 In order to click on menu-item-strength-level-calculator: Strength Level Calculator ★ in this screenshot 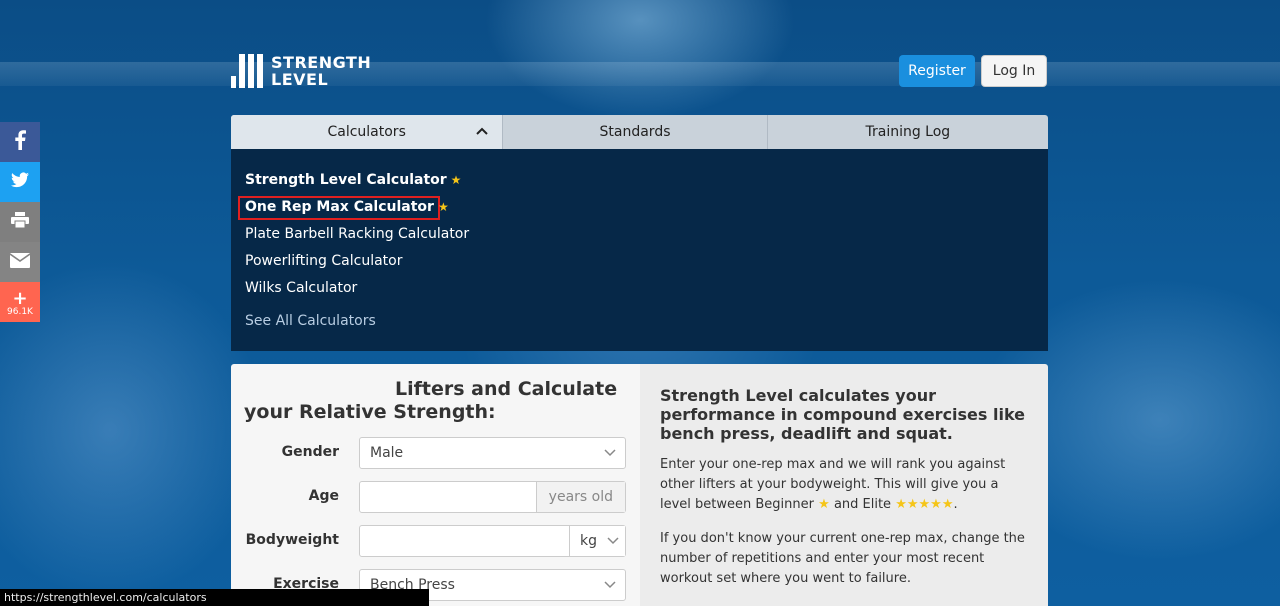, I will do `click(353, 180)`.